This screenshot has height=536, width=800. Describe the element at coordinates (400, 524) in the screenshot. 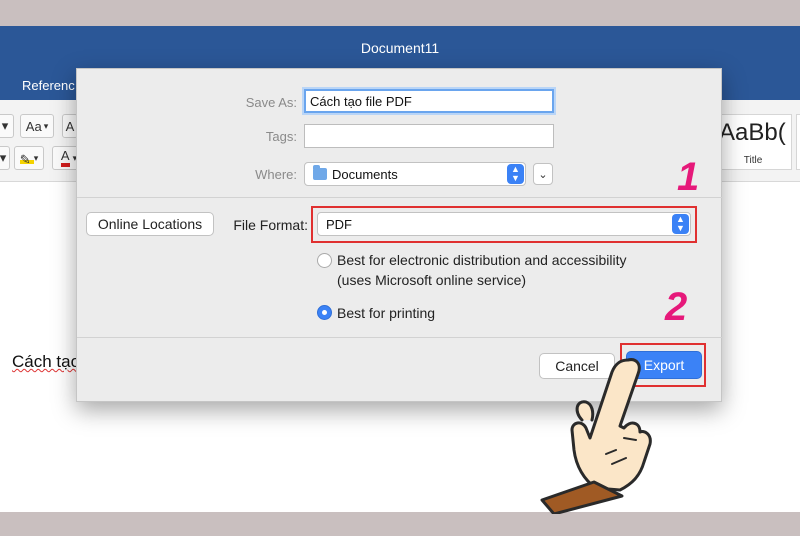

I see `bottom-margin-band` at that location.